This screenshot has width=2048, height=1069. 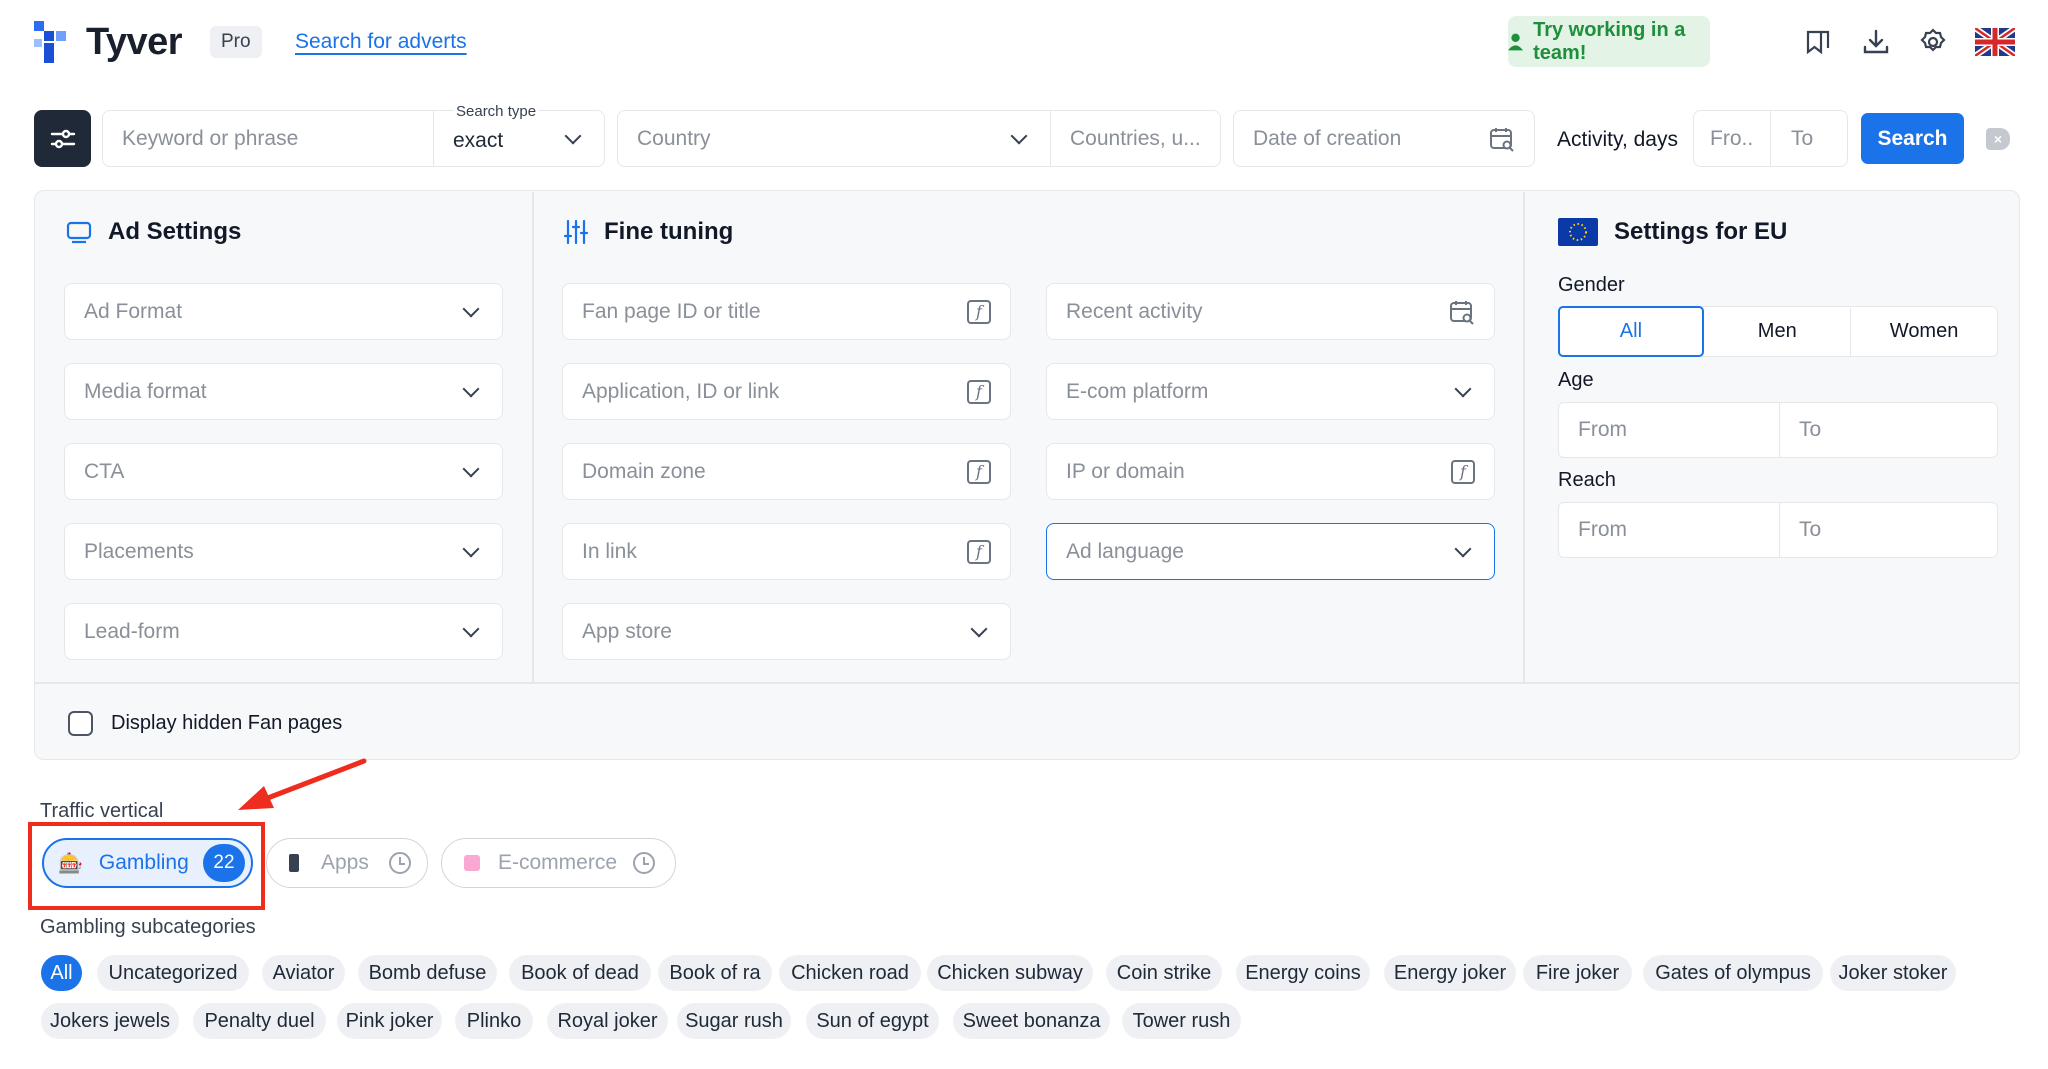 What do you see at coordinates (1818, 42) in the screenshot?
I see `bookmarks-icon` at bounding box center [1818, 42].